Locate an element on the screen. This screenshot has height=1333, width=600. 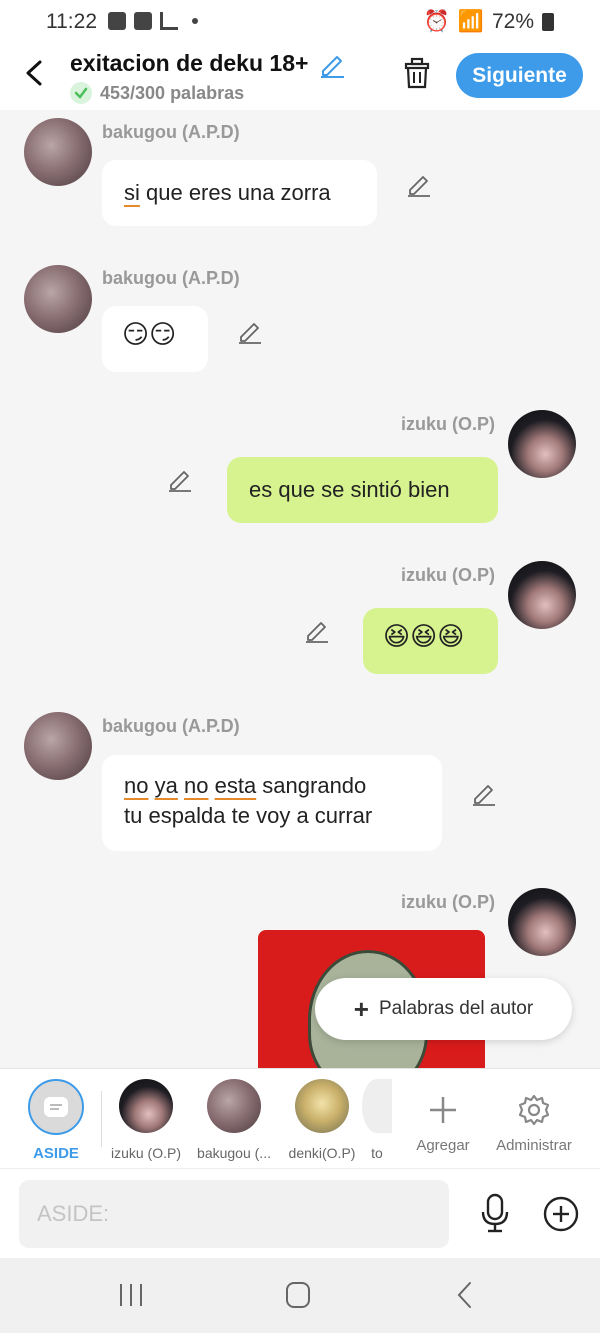
next-button: Siguiente is located at coordinates (519, 75).